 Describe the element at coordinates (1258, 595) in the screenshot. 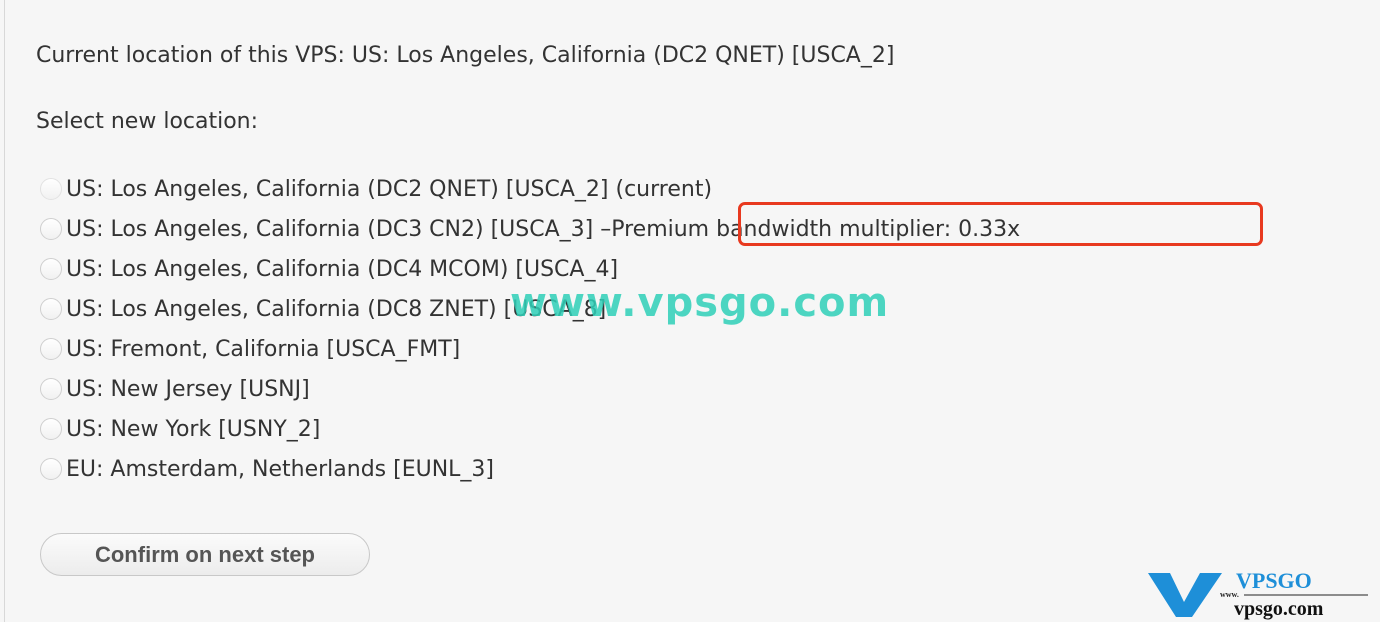

I see `vpsgo-logo: VPSGO www. vpsgo.com` at that location.